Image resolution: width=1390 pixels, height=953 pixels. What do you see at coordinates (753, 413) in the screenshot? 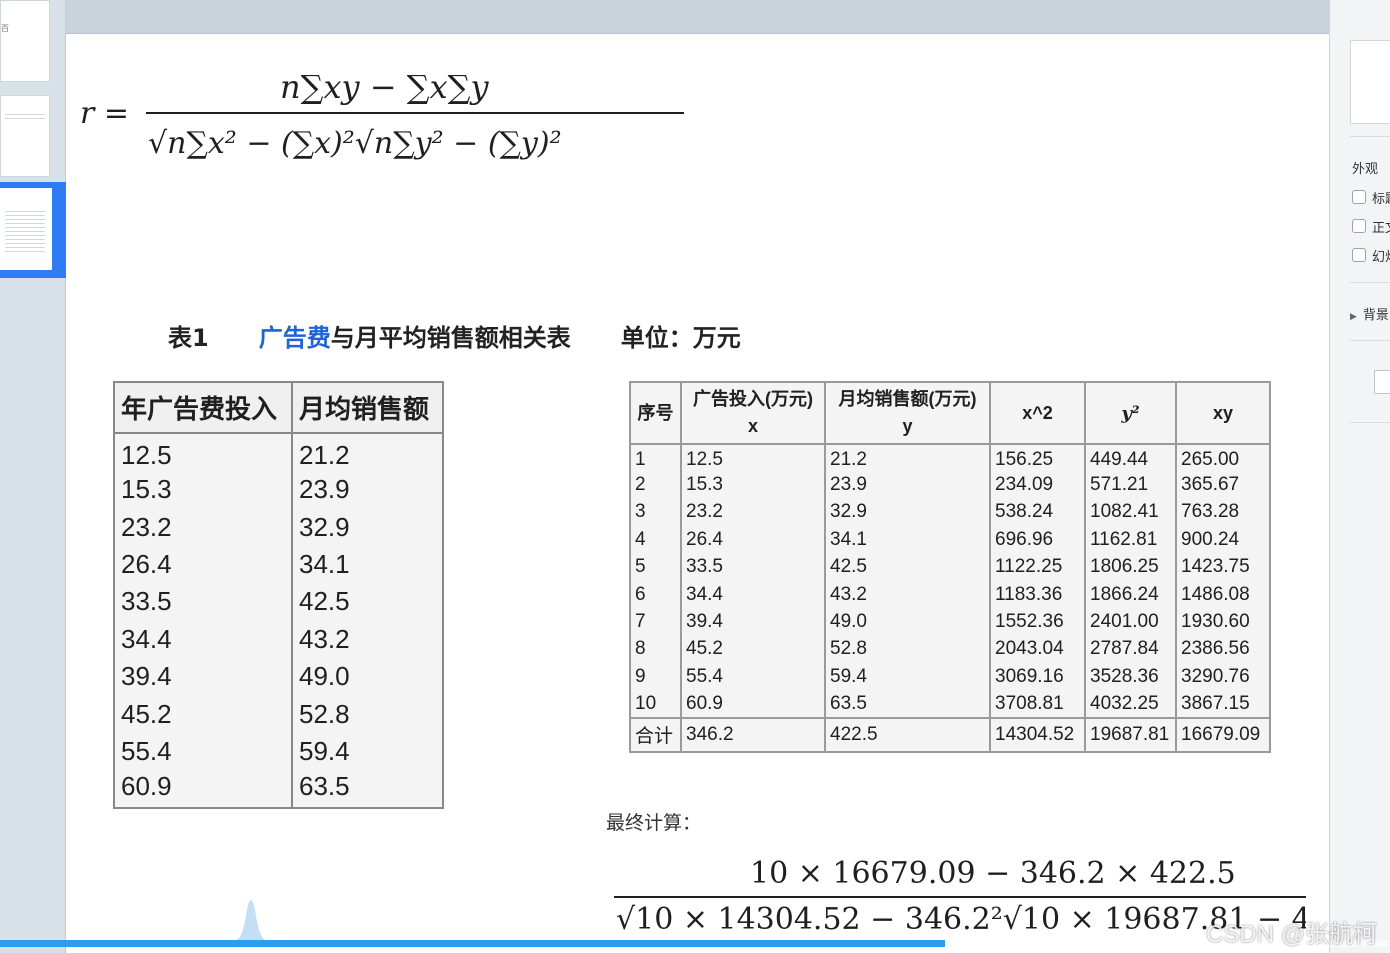
I see `header-x: 广告投入(万元) x` at bounding box center [753, 413].